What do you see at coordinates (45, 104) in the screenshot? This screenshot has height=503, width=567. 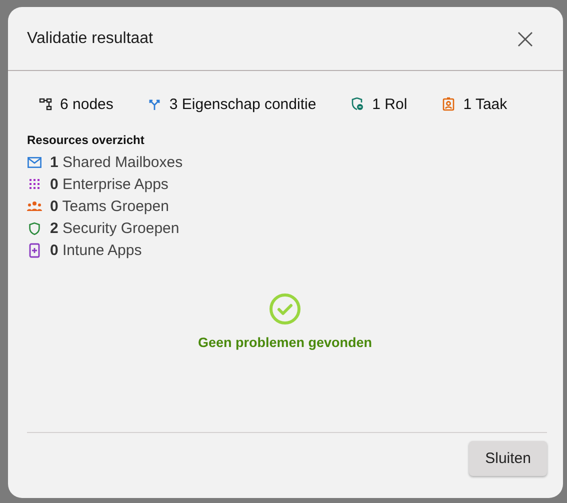 I see `hierarchy-icon` at bounding box center [45, 104].